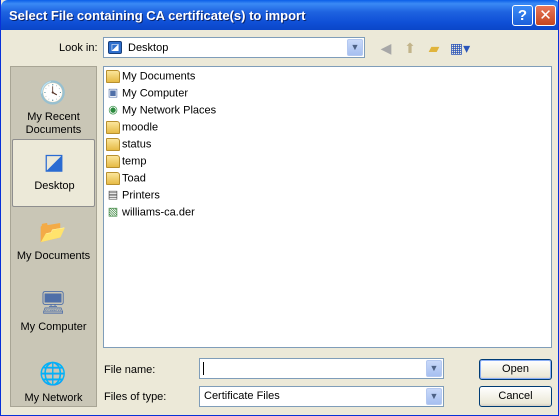  I want to click on place-my-computer: 🖥 My Computer, so click(53, 315).